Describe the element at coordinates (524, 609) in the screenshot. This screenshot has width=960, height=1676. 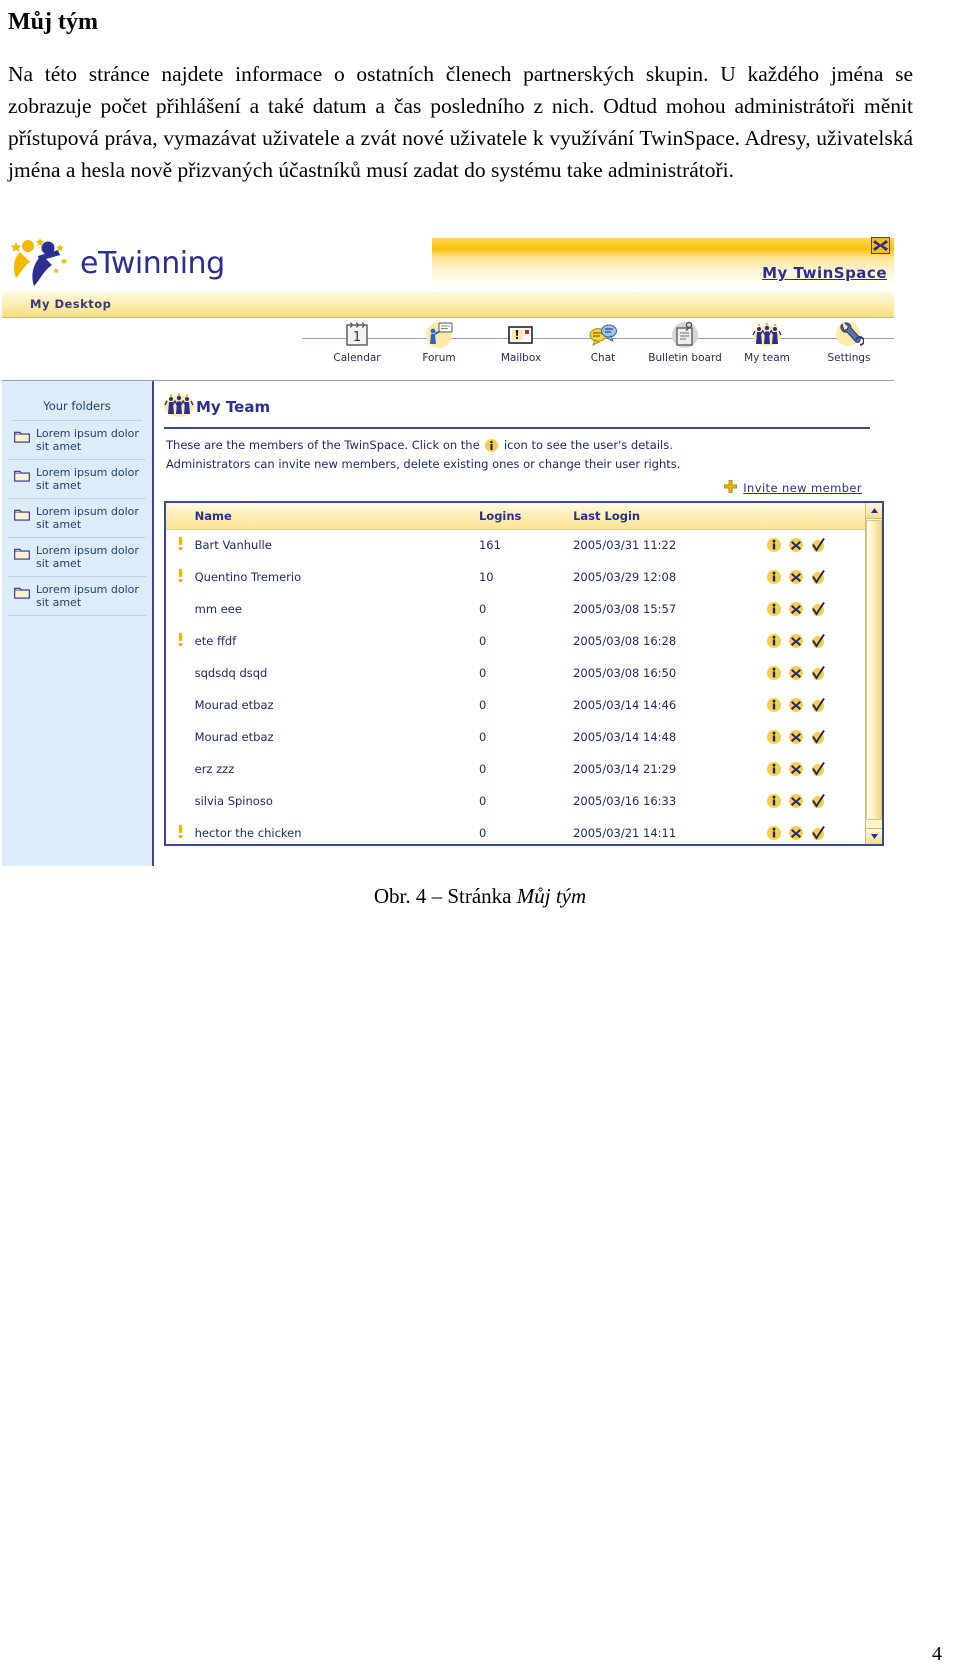
I see `table-row: mm eee 0 2005/03/08 15:57` at that location.